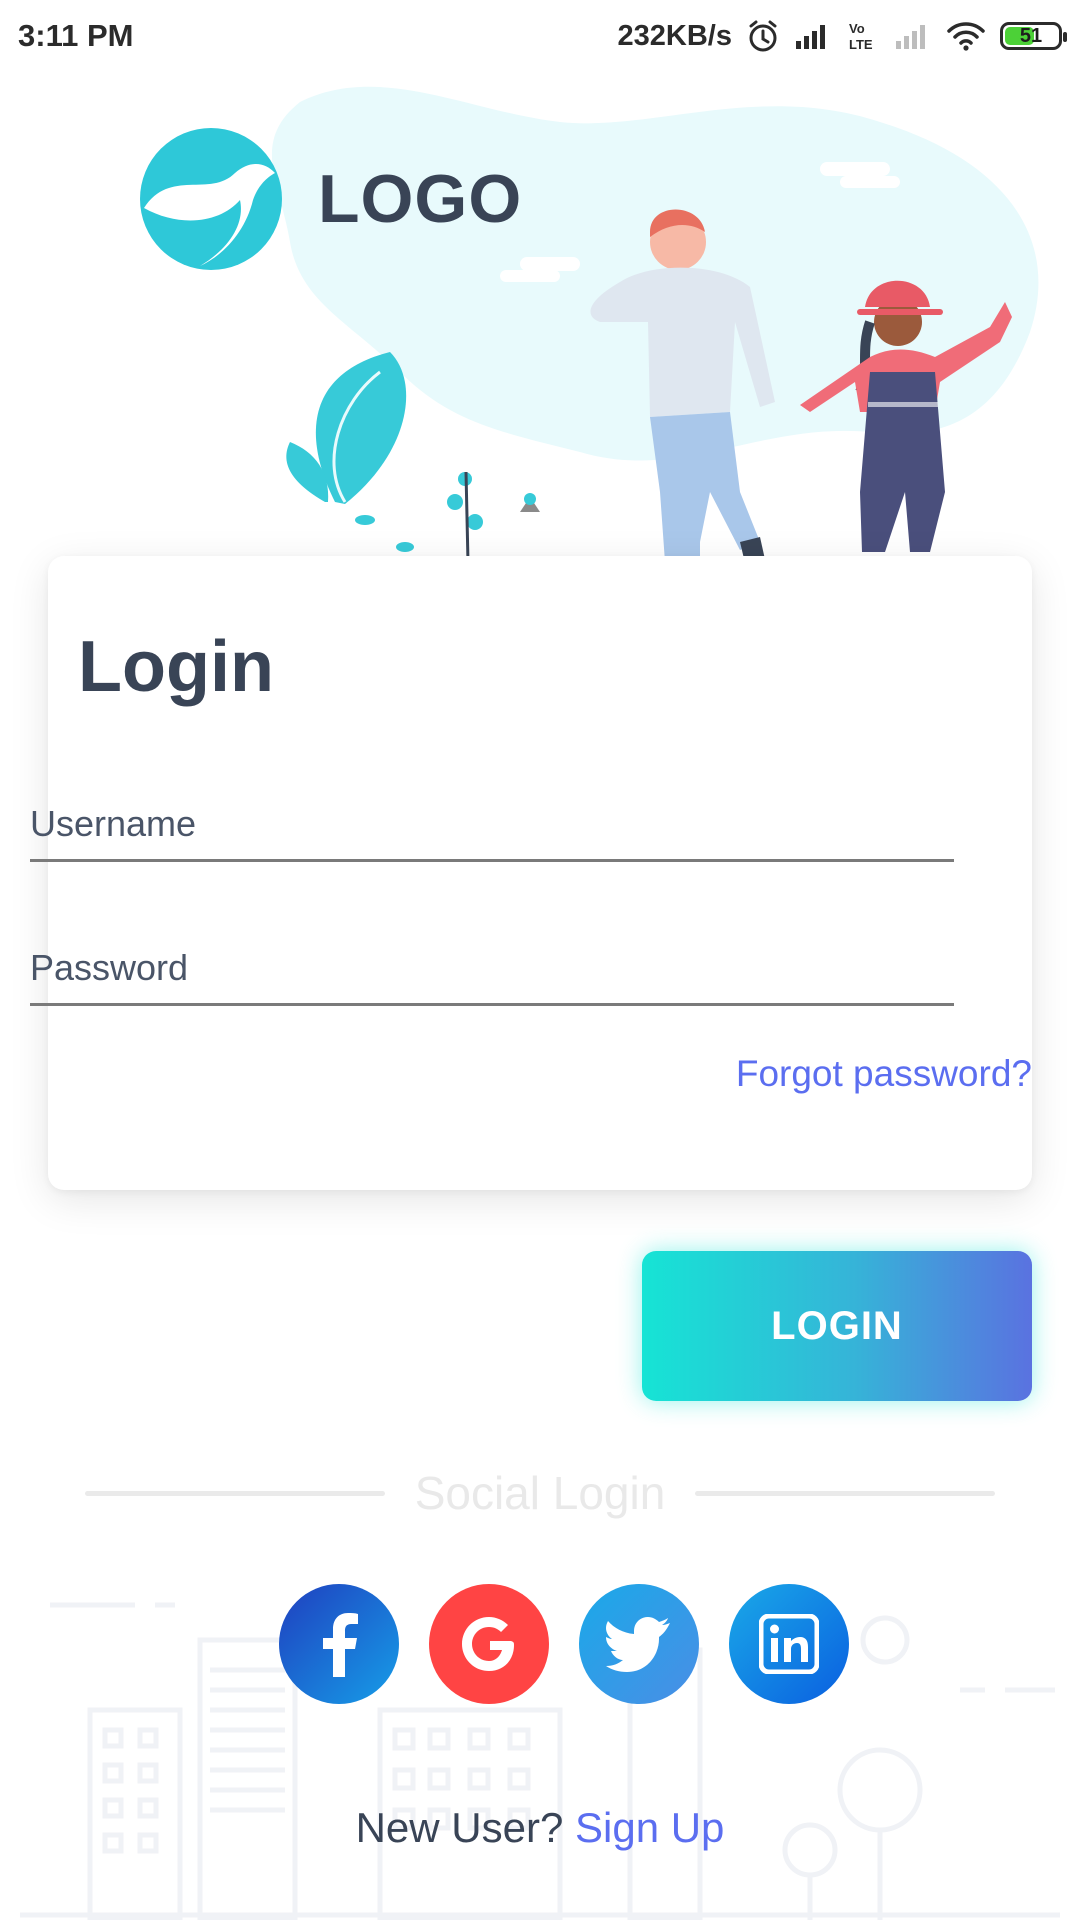 The image size is (1080, 1920). I want to click on linkedin-icon, so click(789, 1644).